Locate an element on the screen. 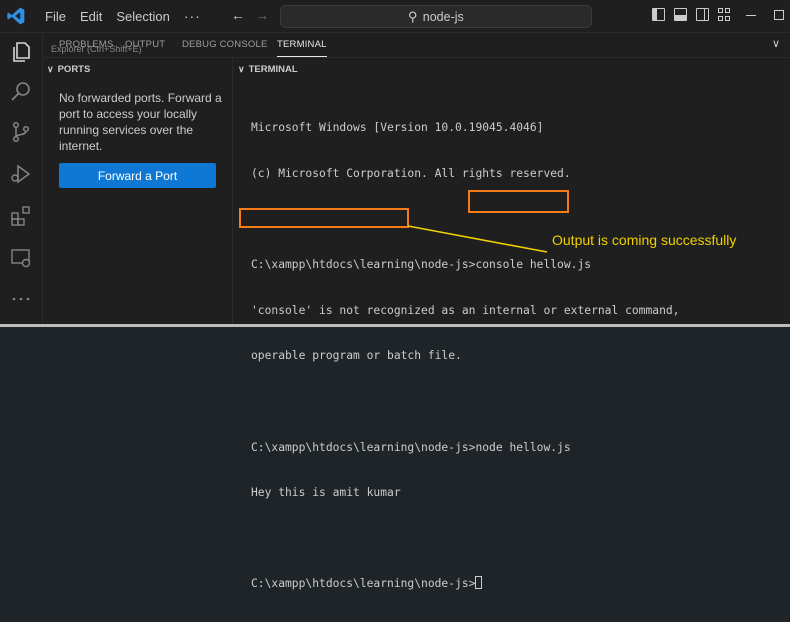  vscode-logo-icon is located at coordinates (16, 16).